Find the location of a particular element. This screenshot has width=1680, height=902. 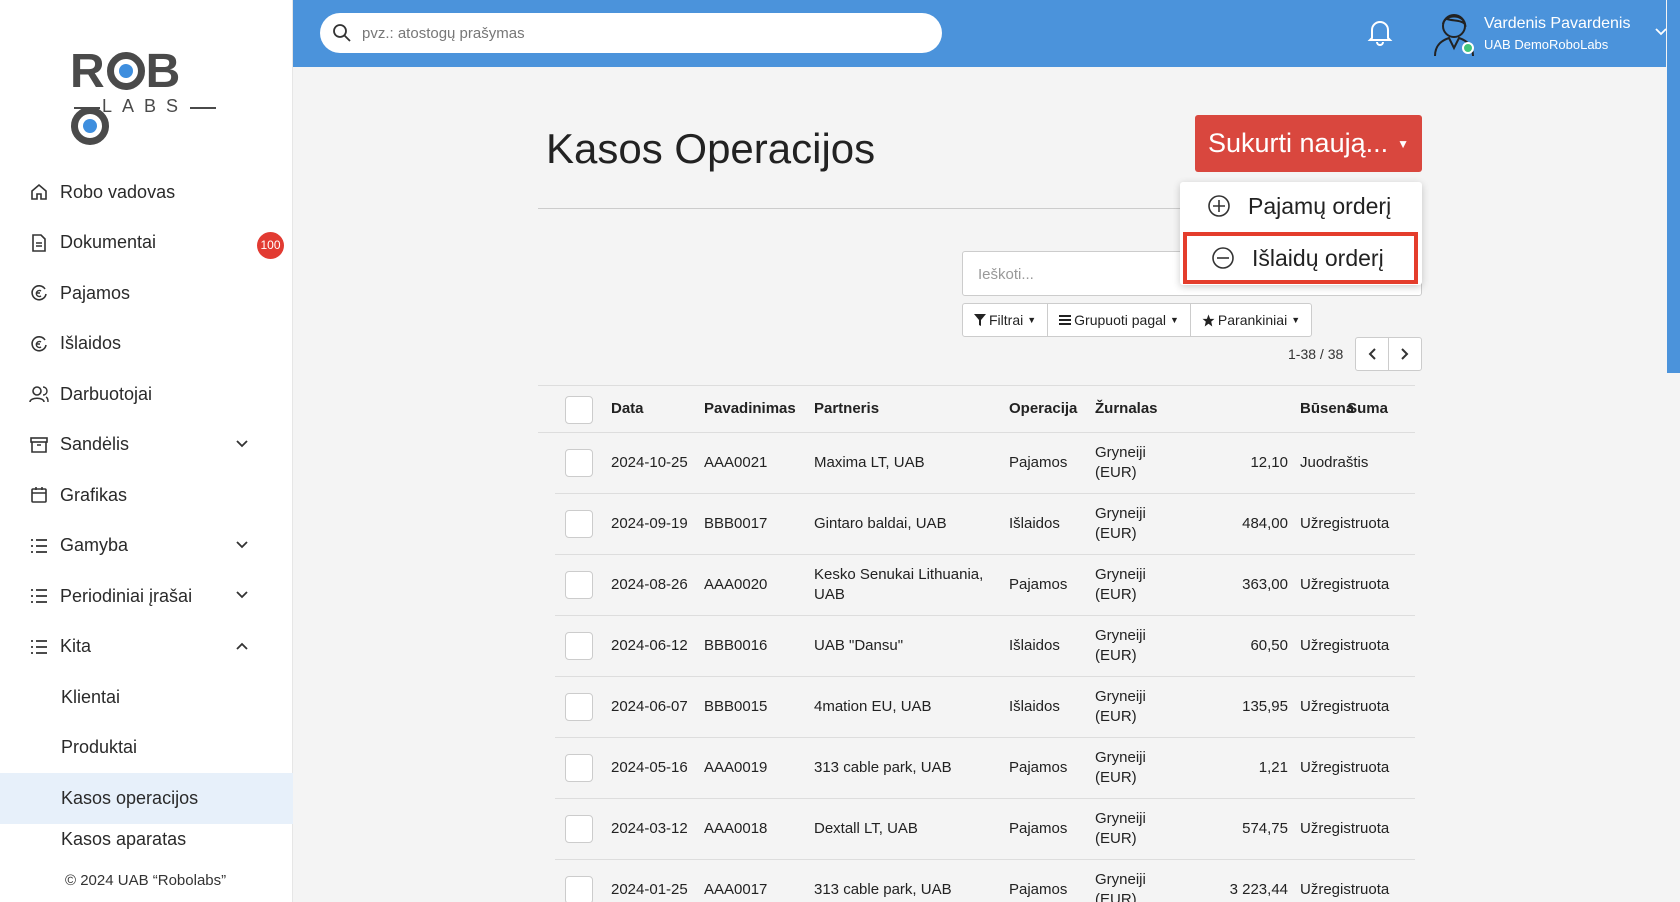

expense-icon is located at coordinates (39, 344).